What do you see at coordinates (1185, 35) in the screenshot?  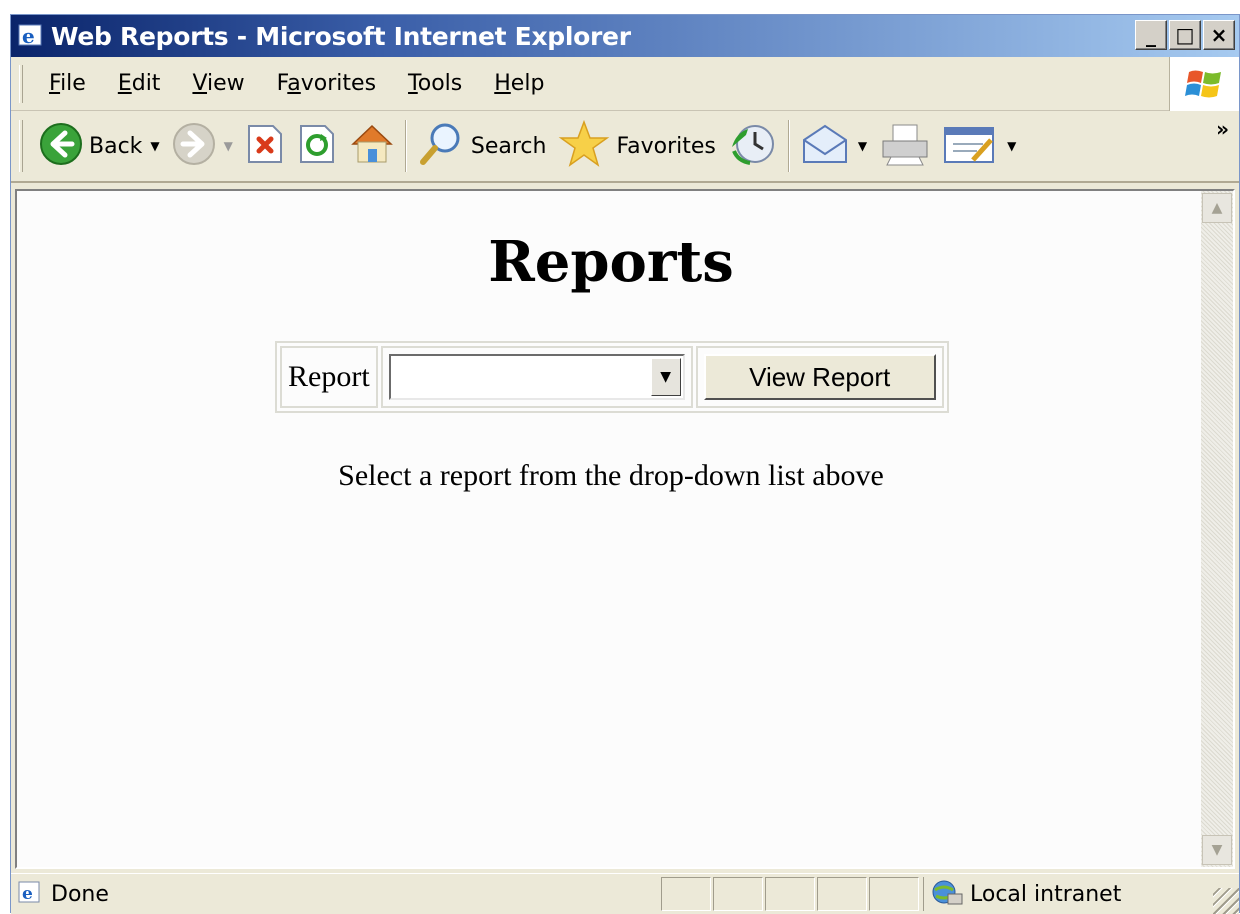 I see `maximize-button: □` at bounding box center [1185, 35].